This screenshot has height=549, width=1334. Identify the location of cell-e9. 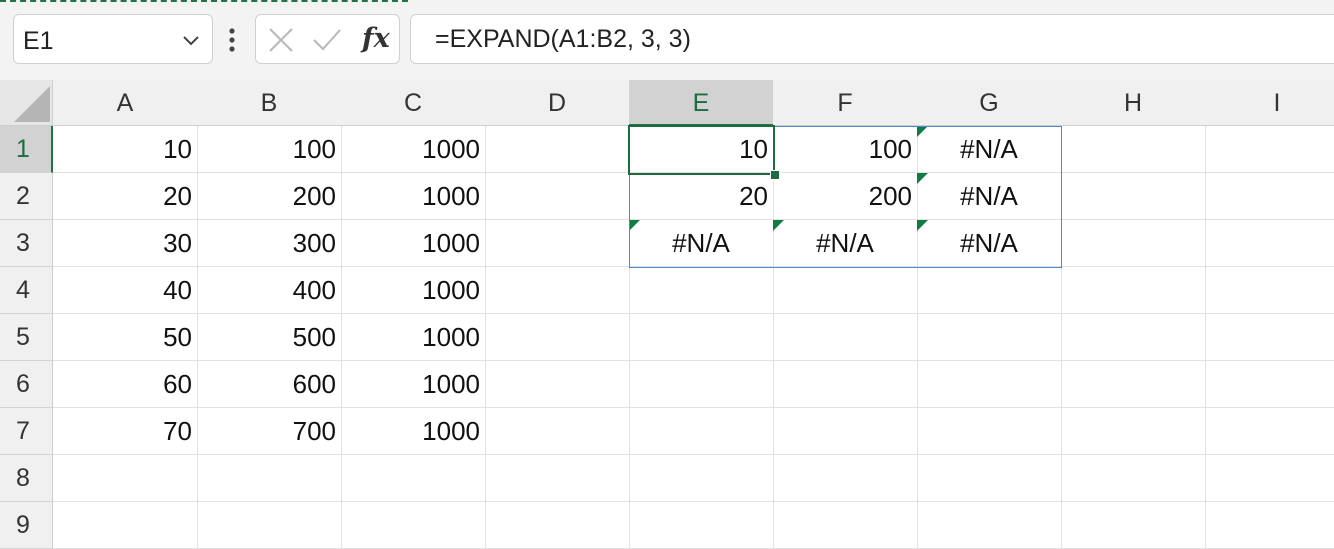
(701, 525).